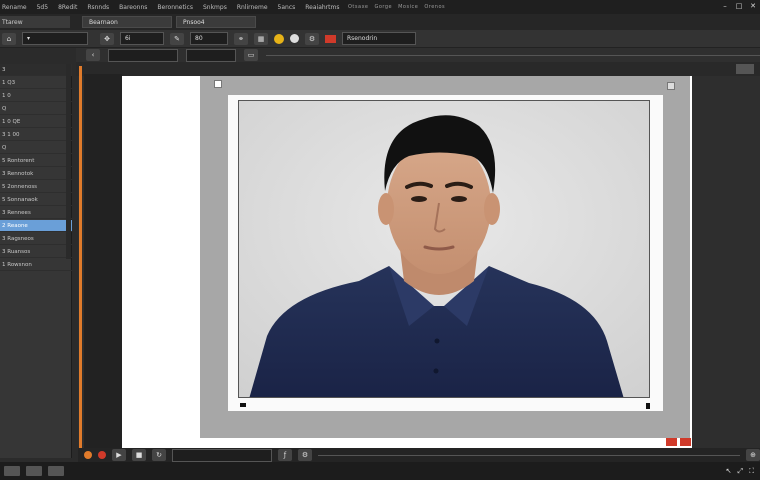 This screenshot has width=760, height=480. I want to click on layer-row: 1 0, so click(36, 96).